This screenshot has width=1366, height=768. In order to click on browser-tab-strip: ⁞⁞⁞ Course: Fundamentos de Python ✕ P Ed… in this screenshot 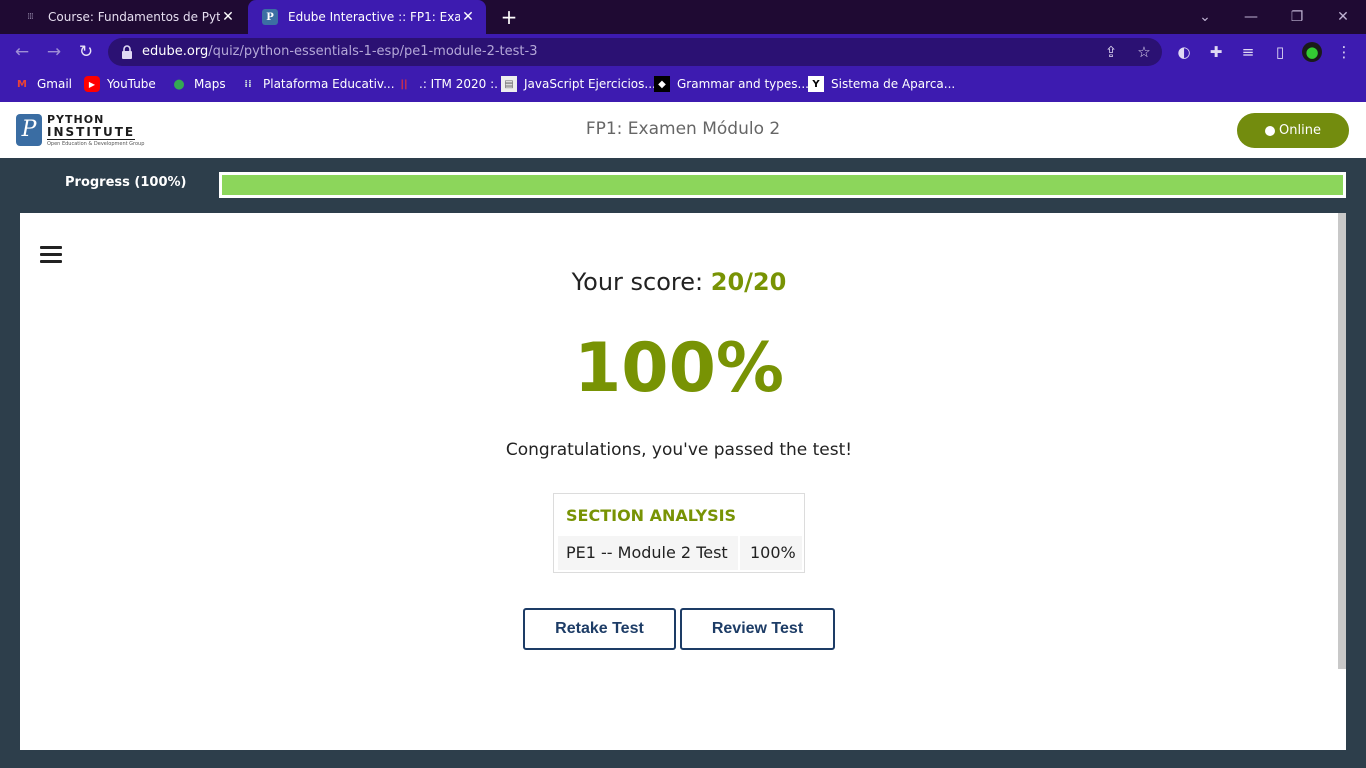, I will do `click(683, 17)`.